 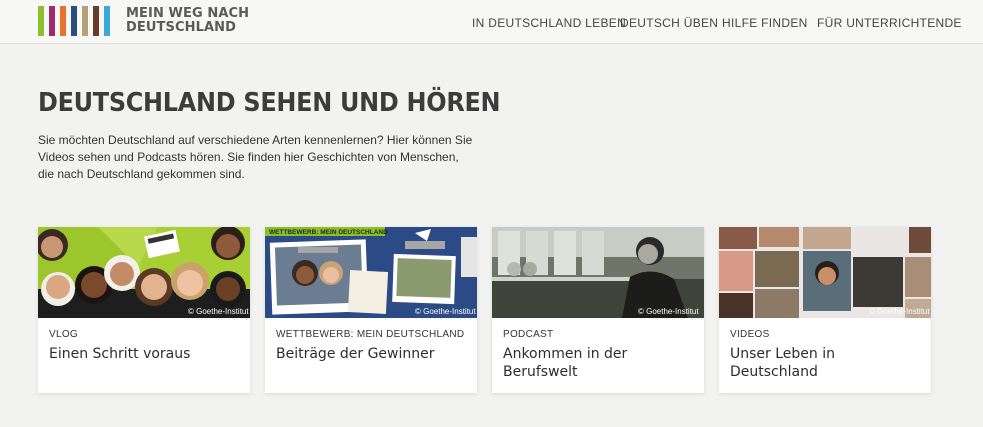 What do you see at coordinates (889, 23) in the screenshot?
I see `nav-fuer-unterrichtende: FÜR UNTERRICHTENDE` at bounding box center [889, 23].